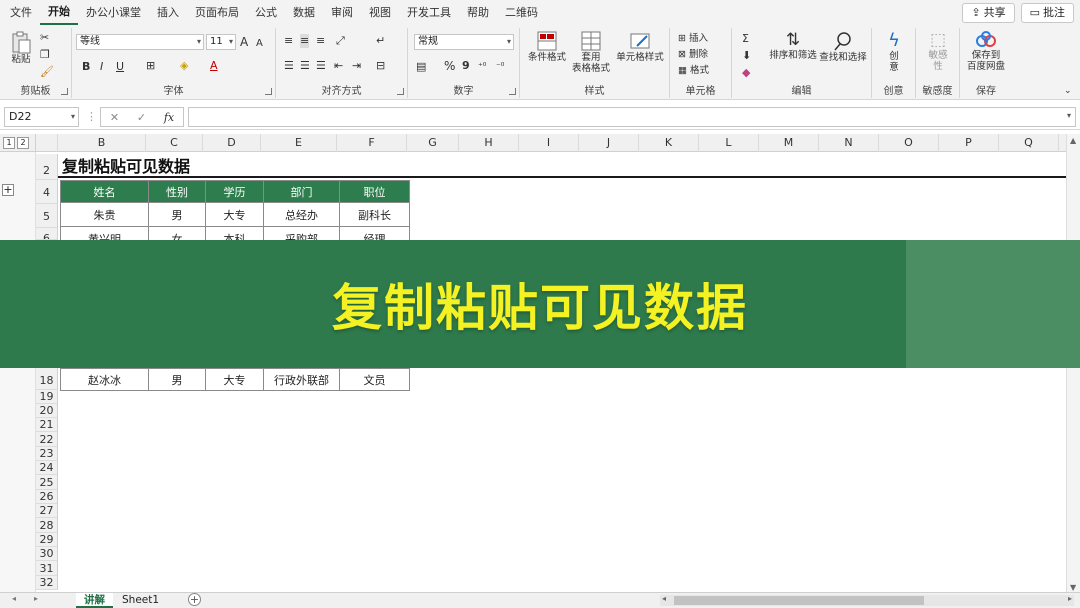 Image resolution: width=1080 pixels, height=608 pixels. What do you see at coordinates (1070, 598) in the screenshot?
I see `scroll-right-icon: ▸` at bounding box center [1070, 598].